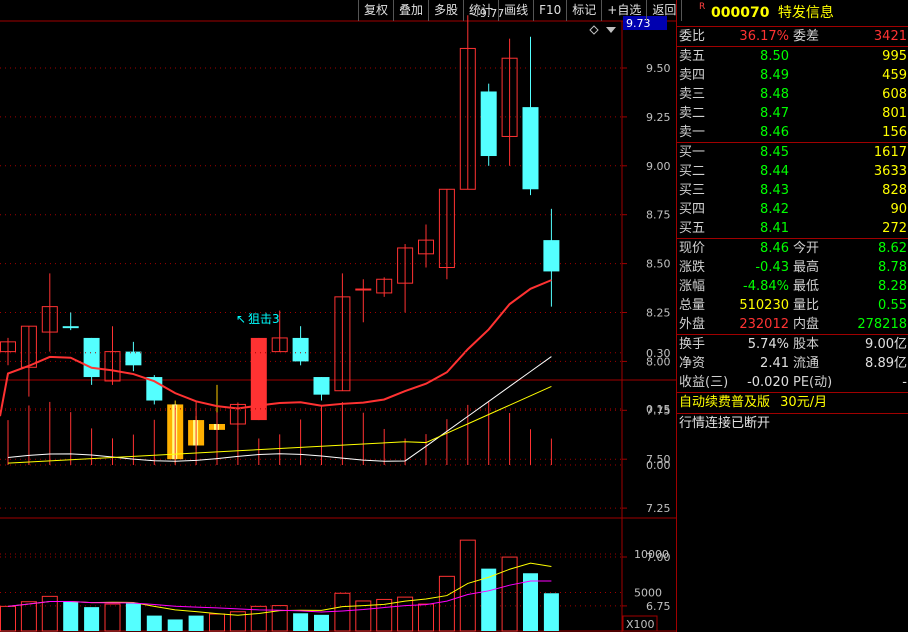 This screenshot has height=632, width=908. Describe the element at coordinates (806, 344) in the screenshot. I see `fin-label-2: 股本` at that location.